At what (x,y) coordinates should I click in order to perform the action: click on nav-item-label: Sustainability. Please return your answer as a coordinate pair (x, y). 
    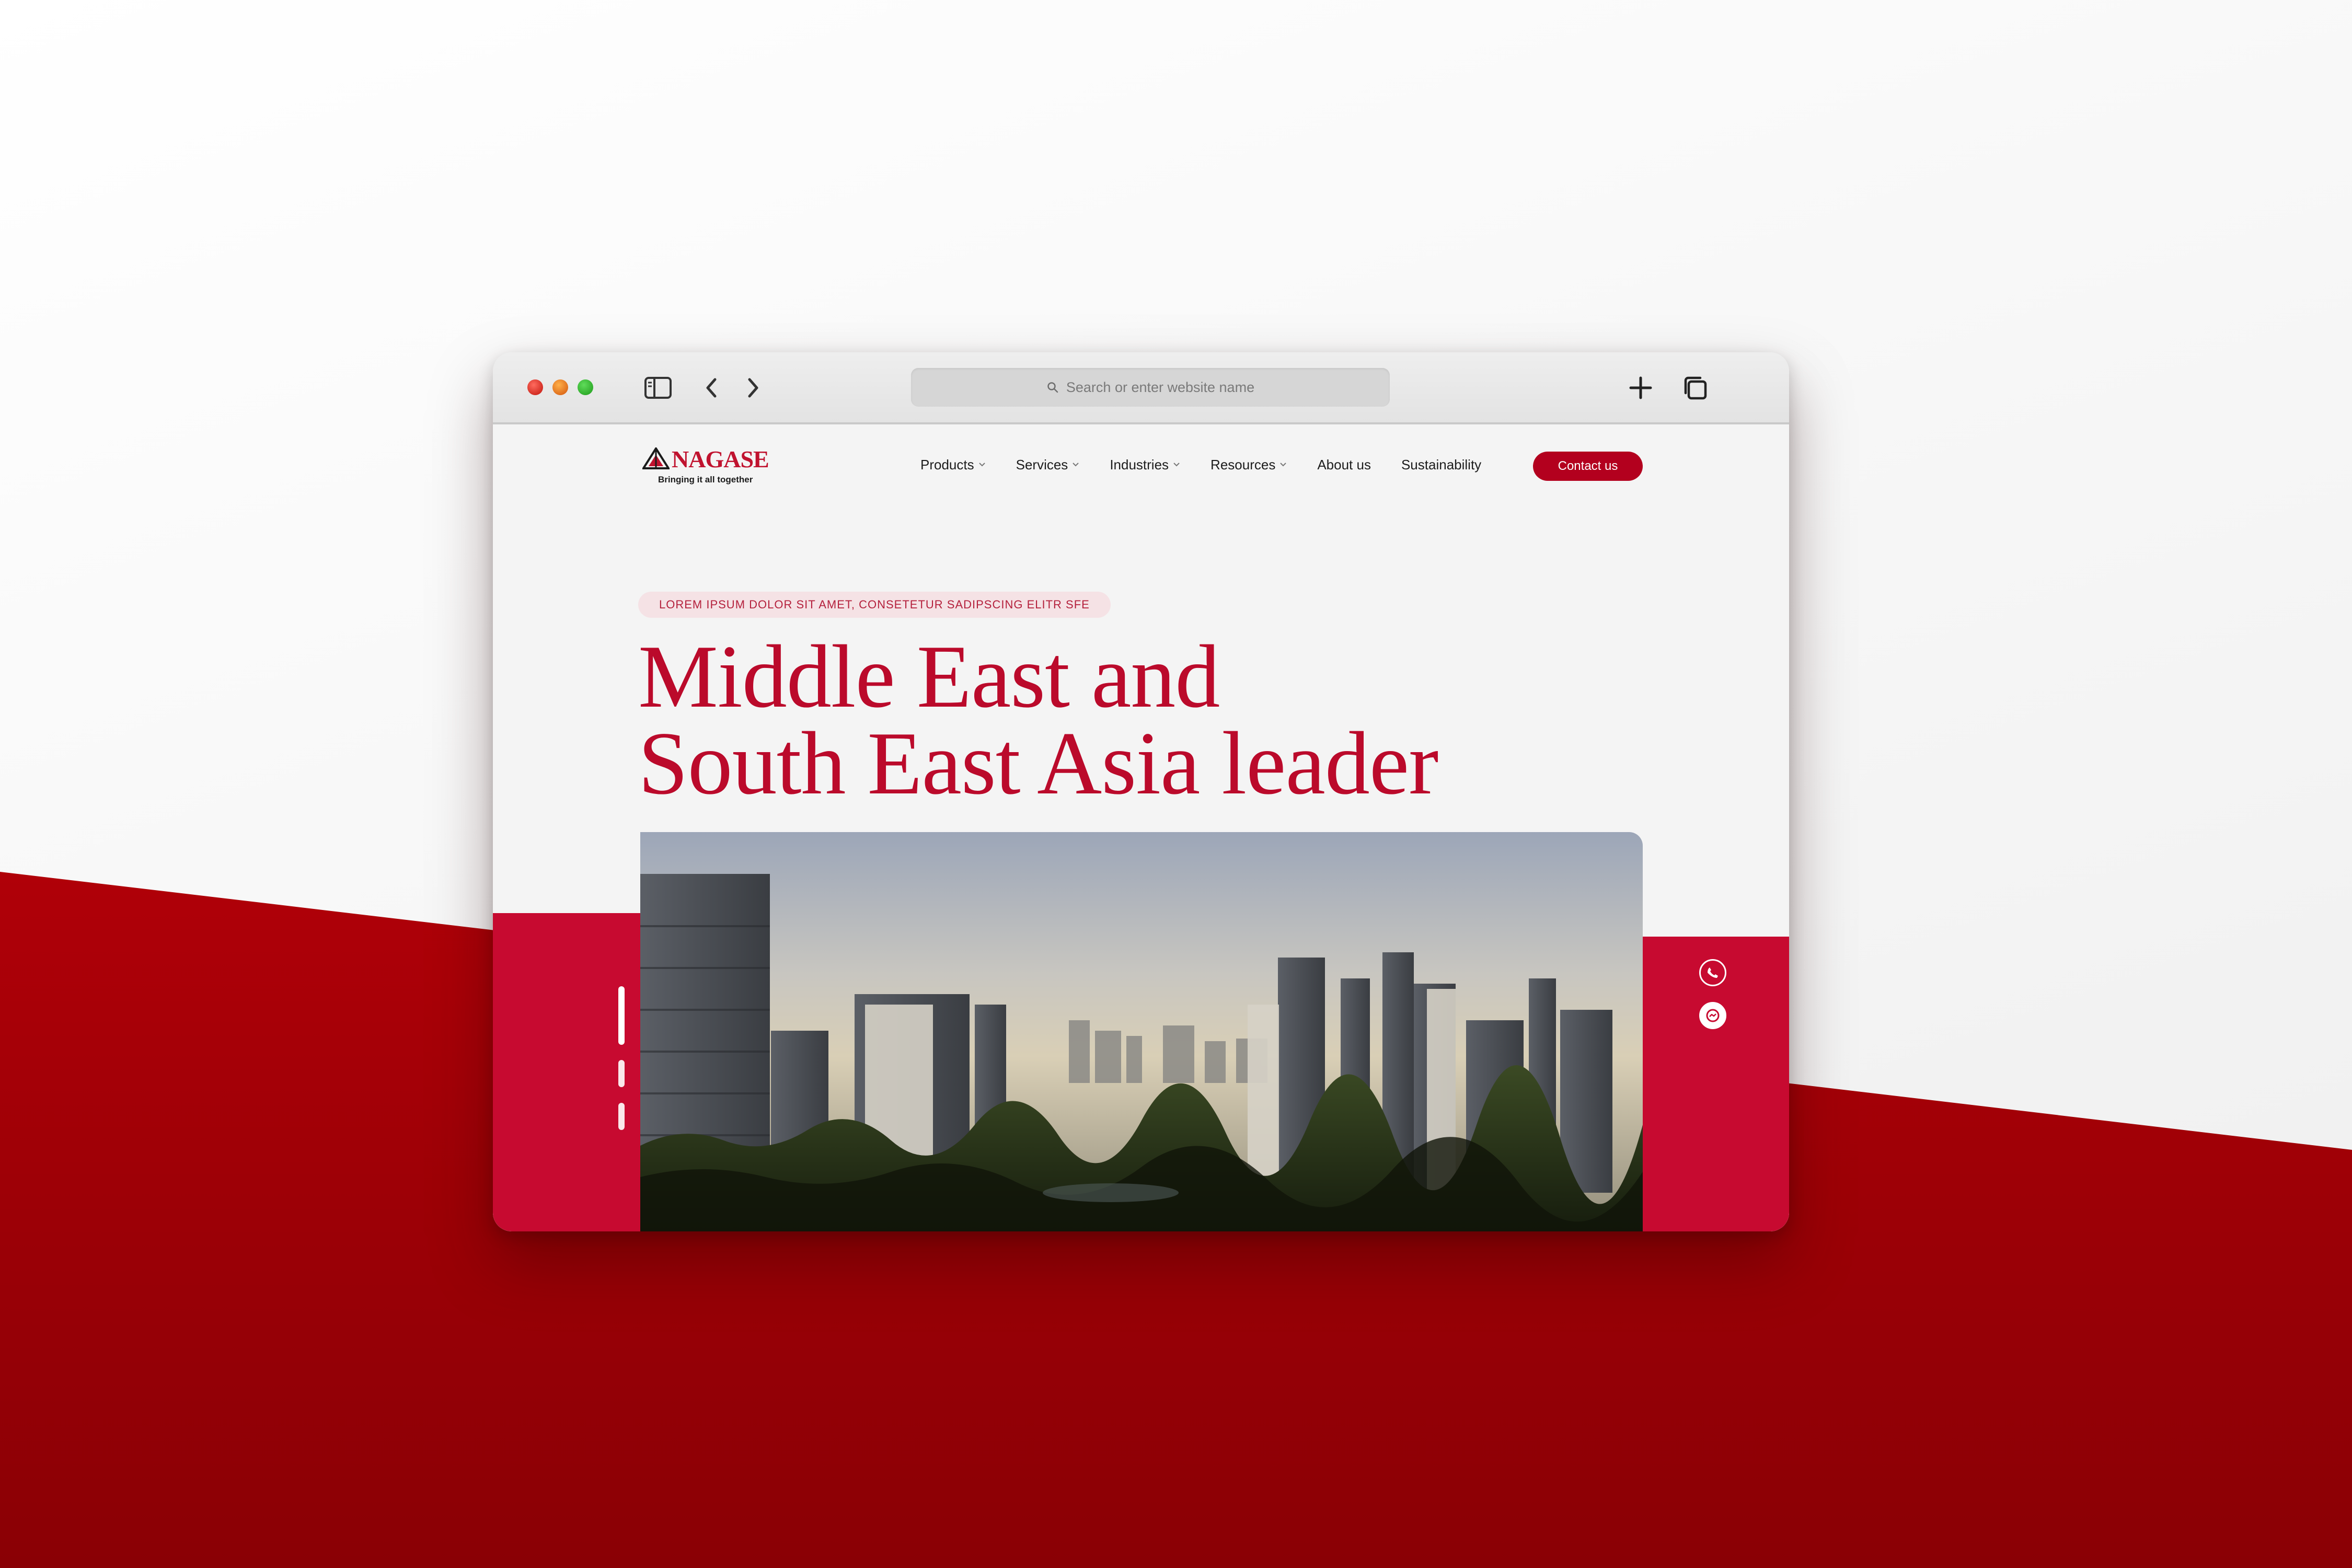
    Looking at the image, I should click on (1441, 464).